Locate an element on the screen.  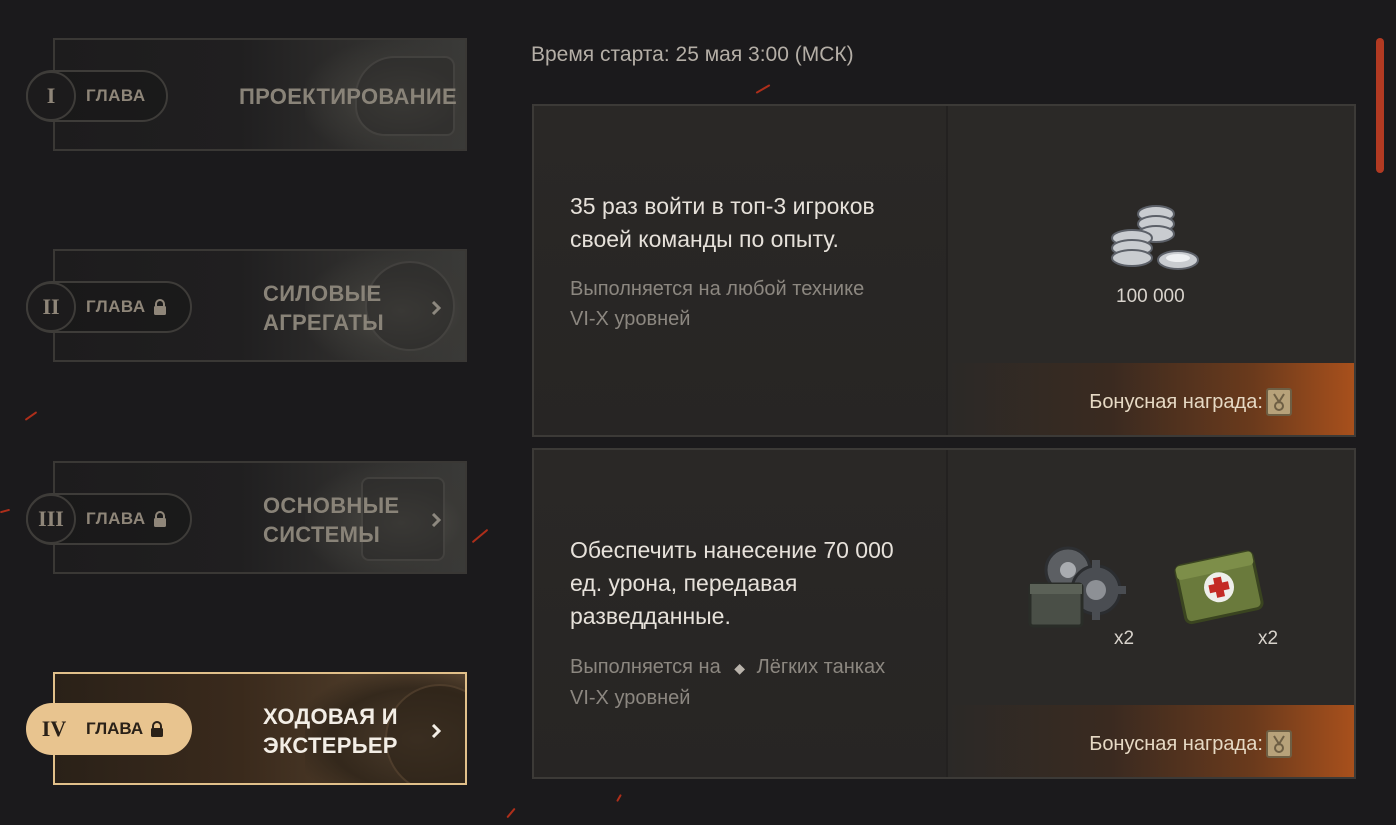
first-aid-kit-icon is located at coordinates (1220, 589).